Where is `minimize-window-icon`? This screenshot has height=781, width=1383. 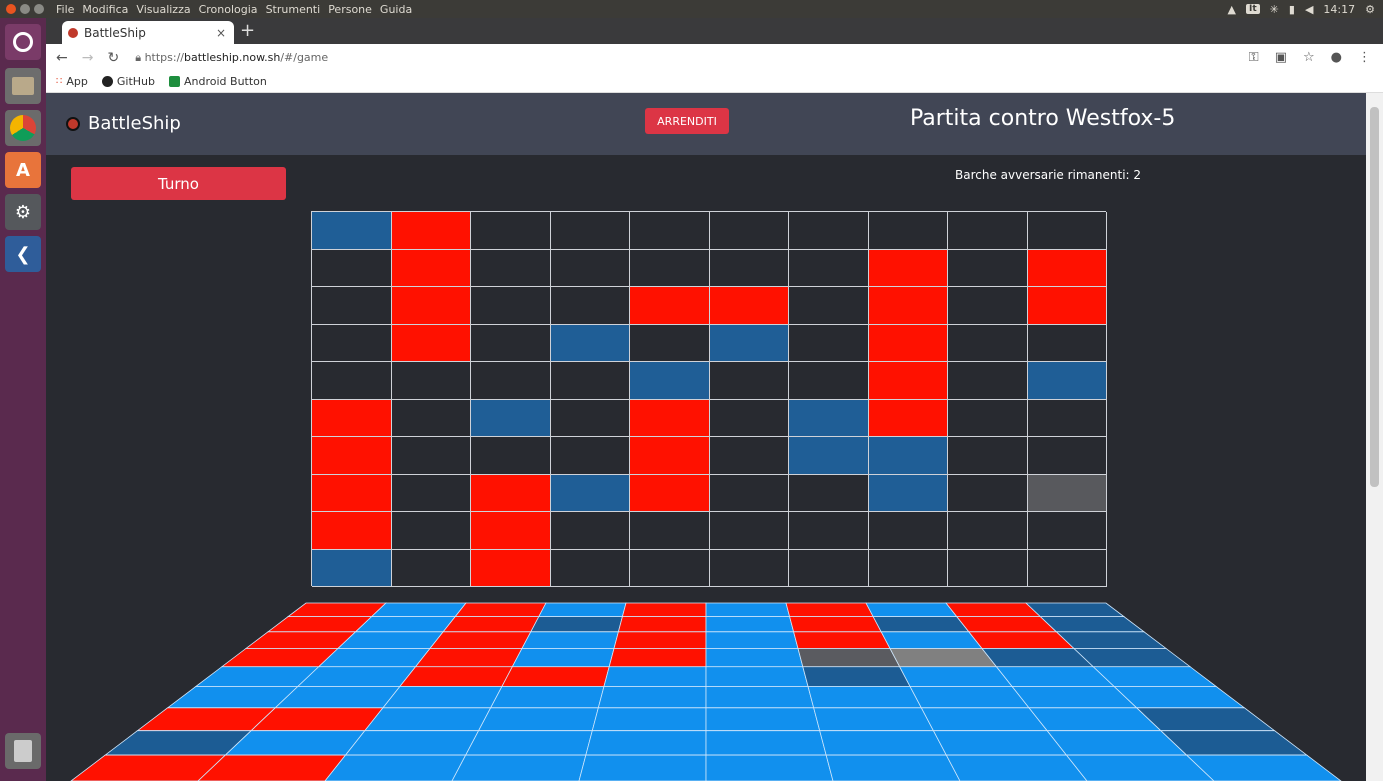
minimize-window-icon is located at coordinates (25, 9).